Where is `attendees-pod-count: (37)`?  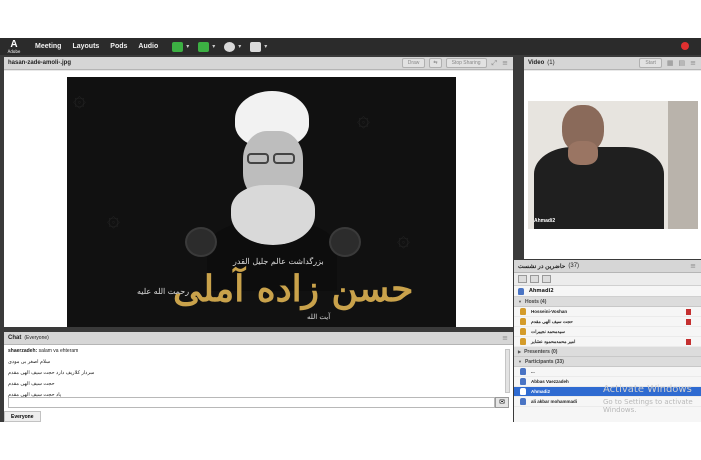
attendees-pod-count: (37) is located at coordinates (574, 266).